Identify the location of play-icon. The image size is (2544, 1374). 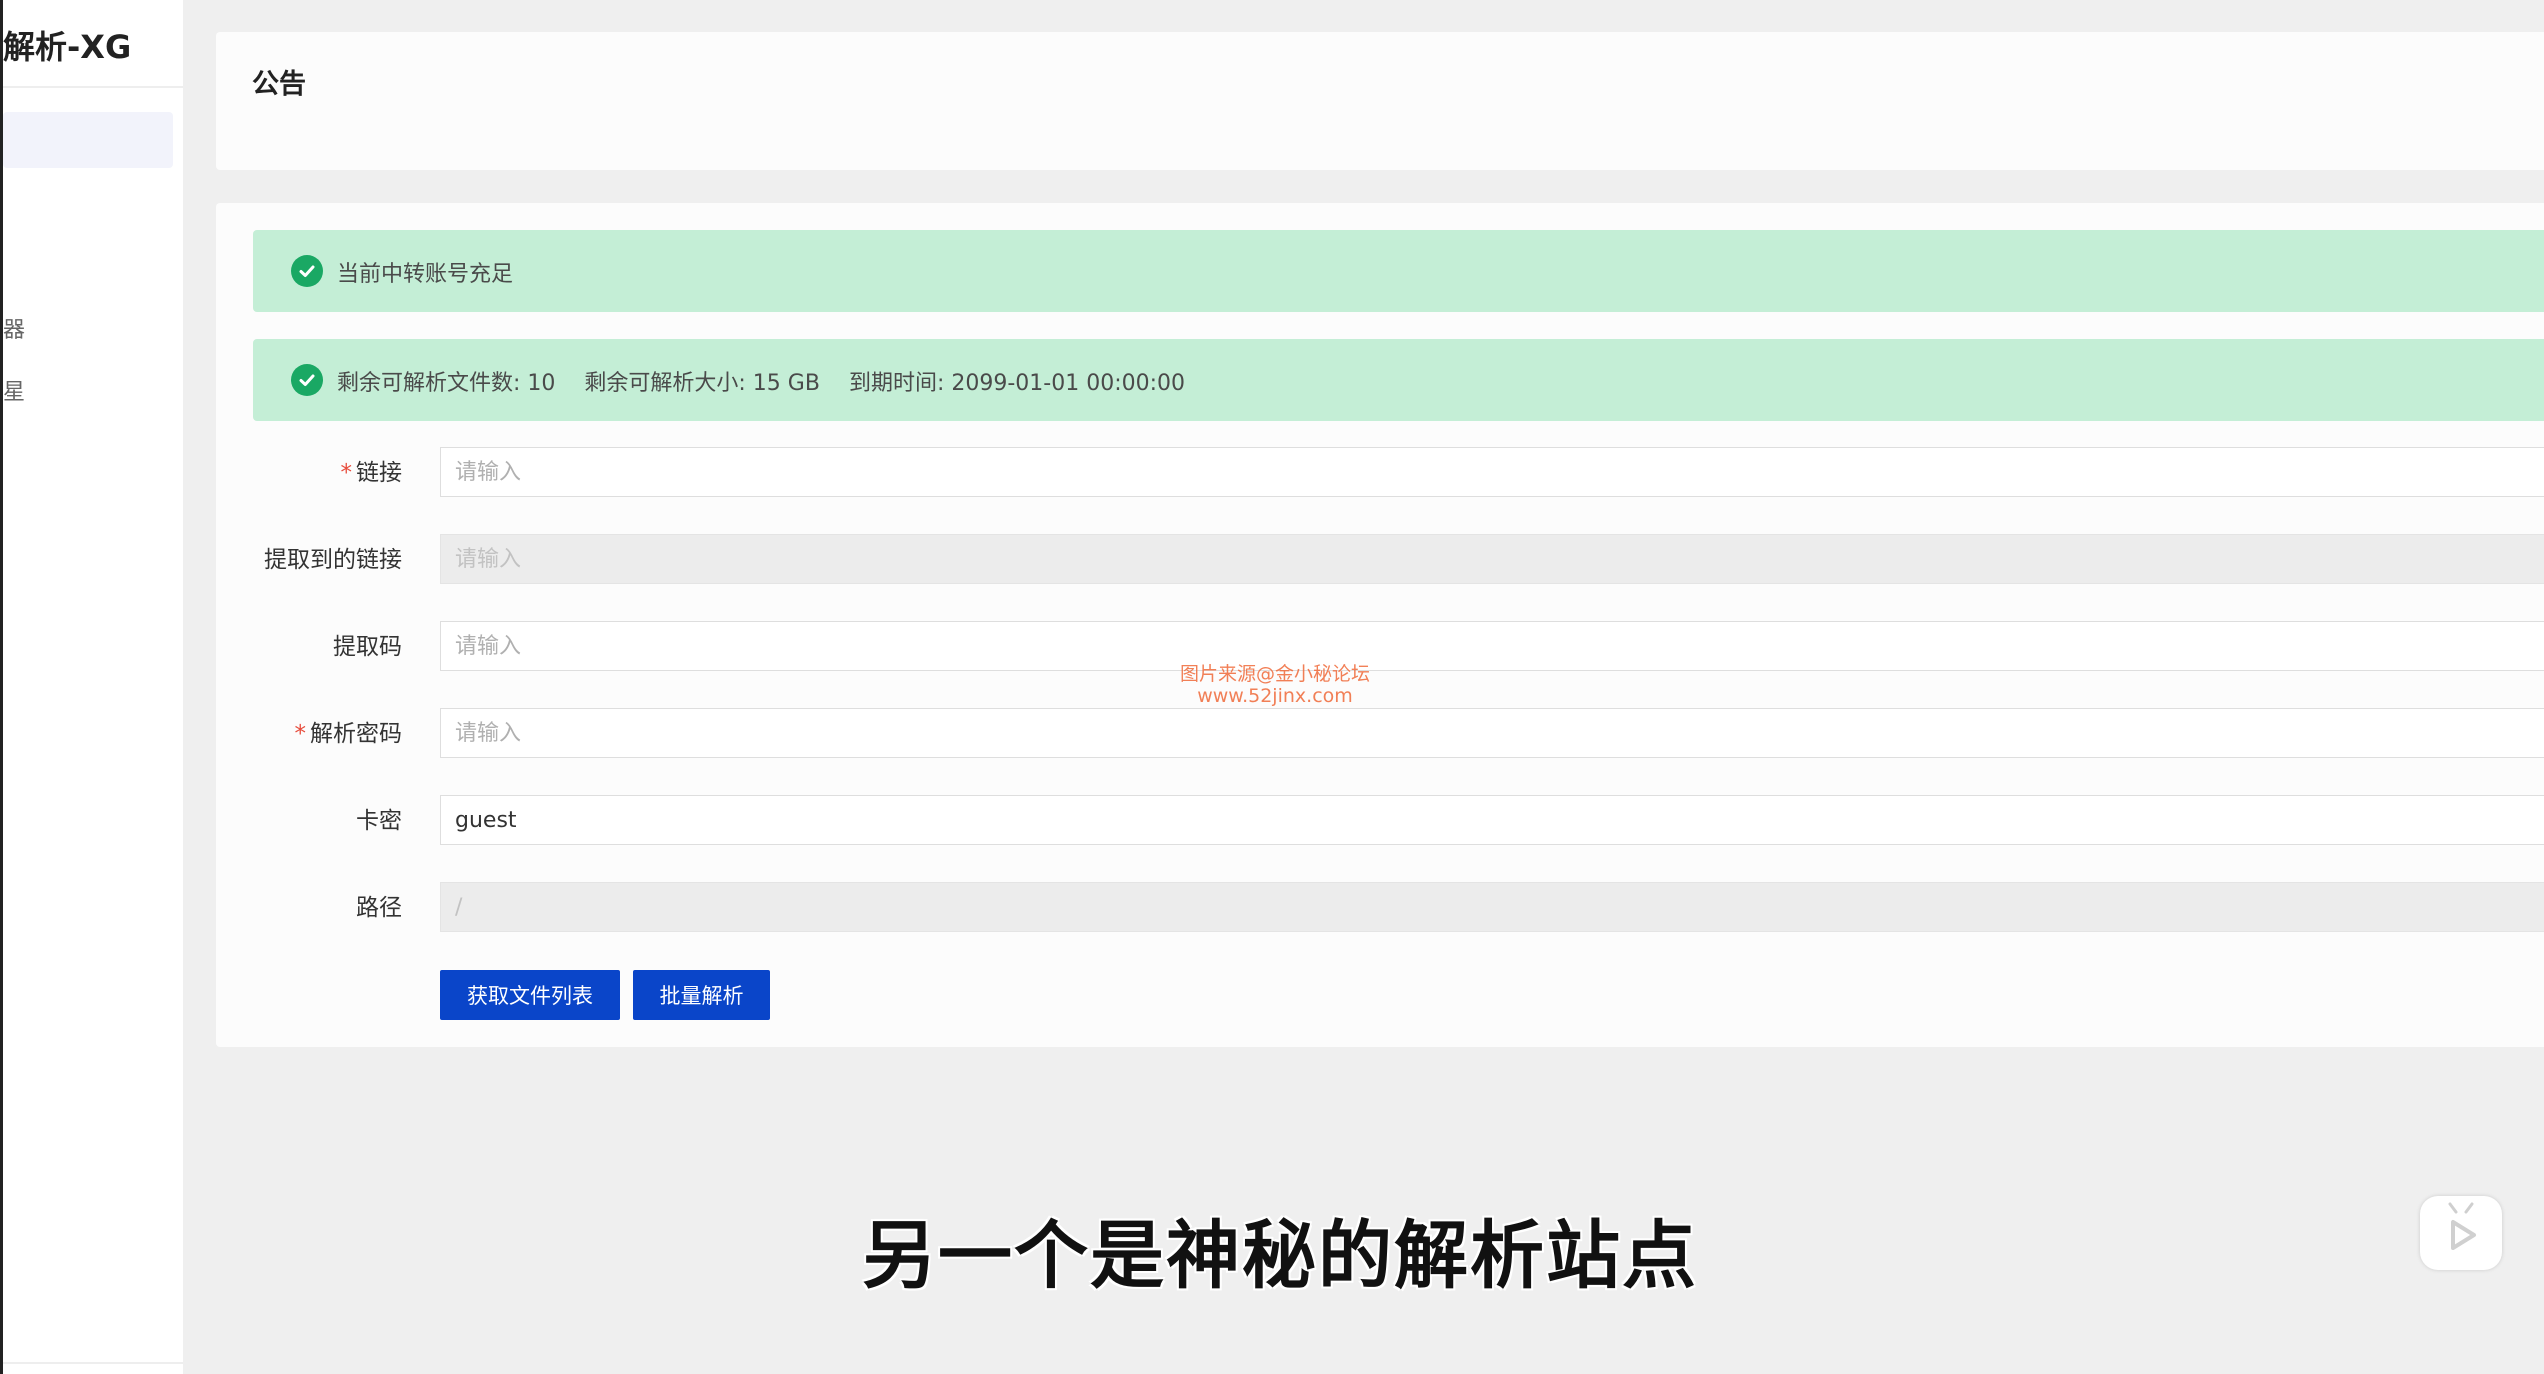
(2461, 1233).